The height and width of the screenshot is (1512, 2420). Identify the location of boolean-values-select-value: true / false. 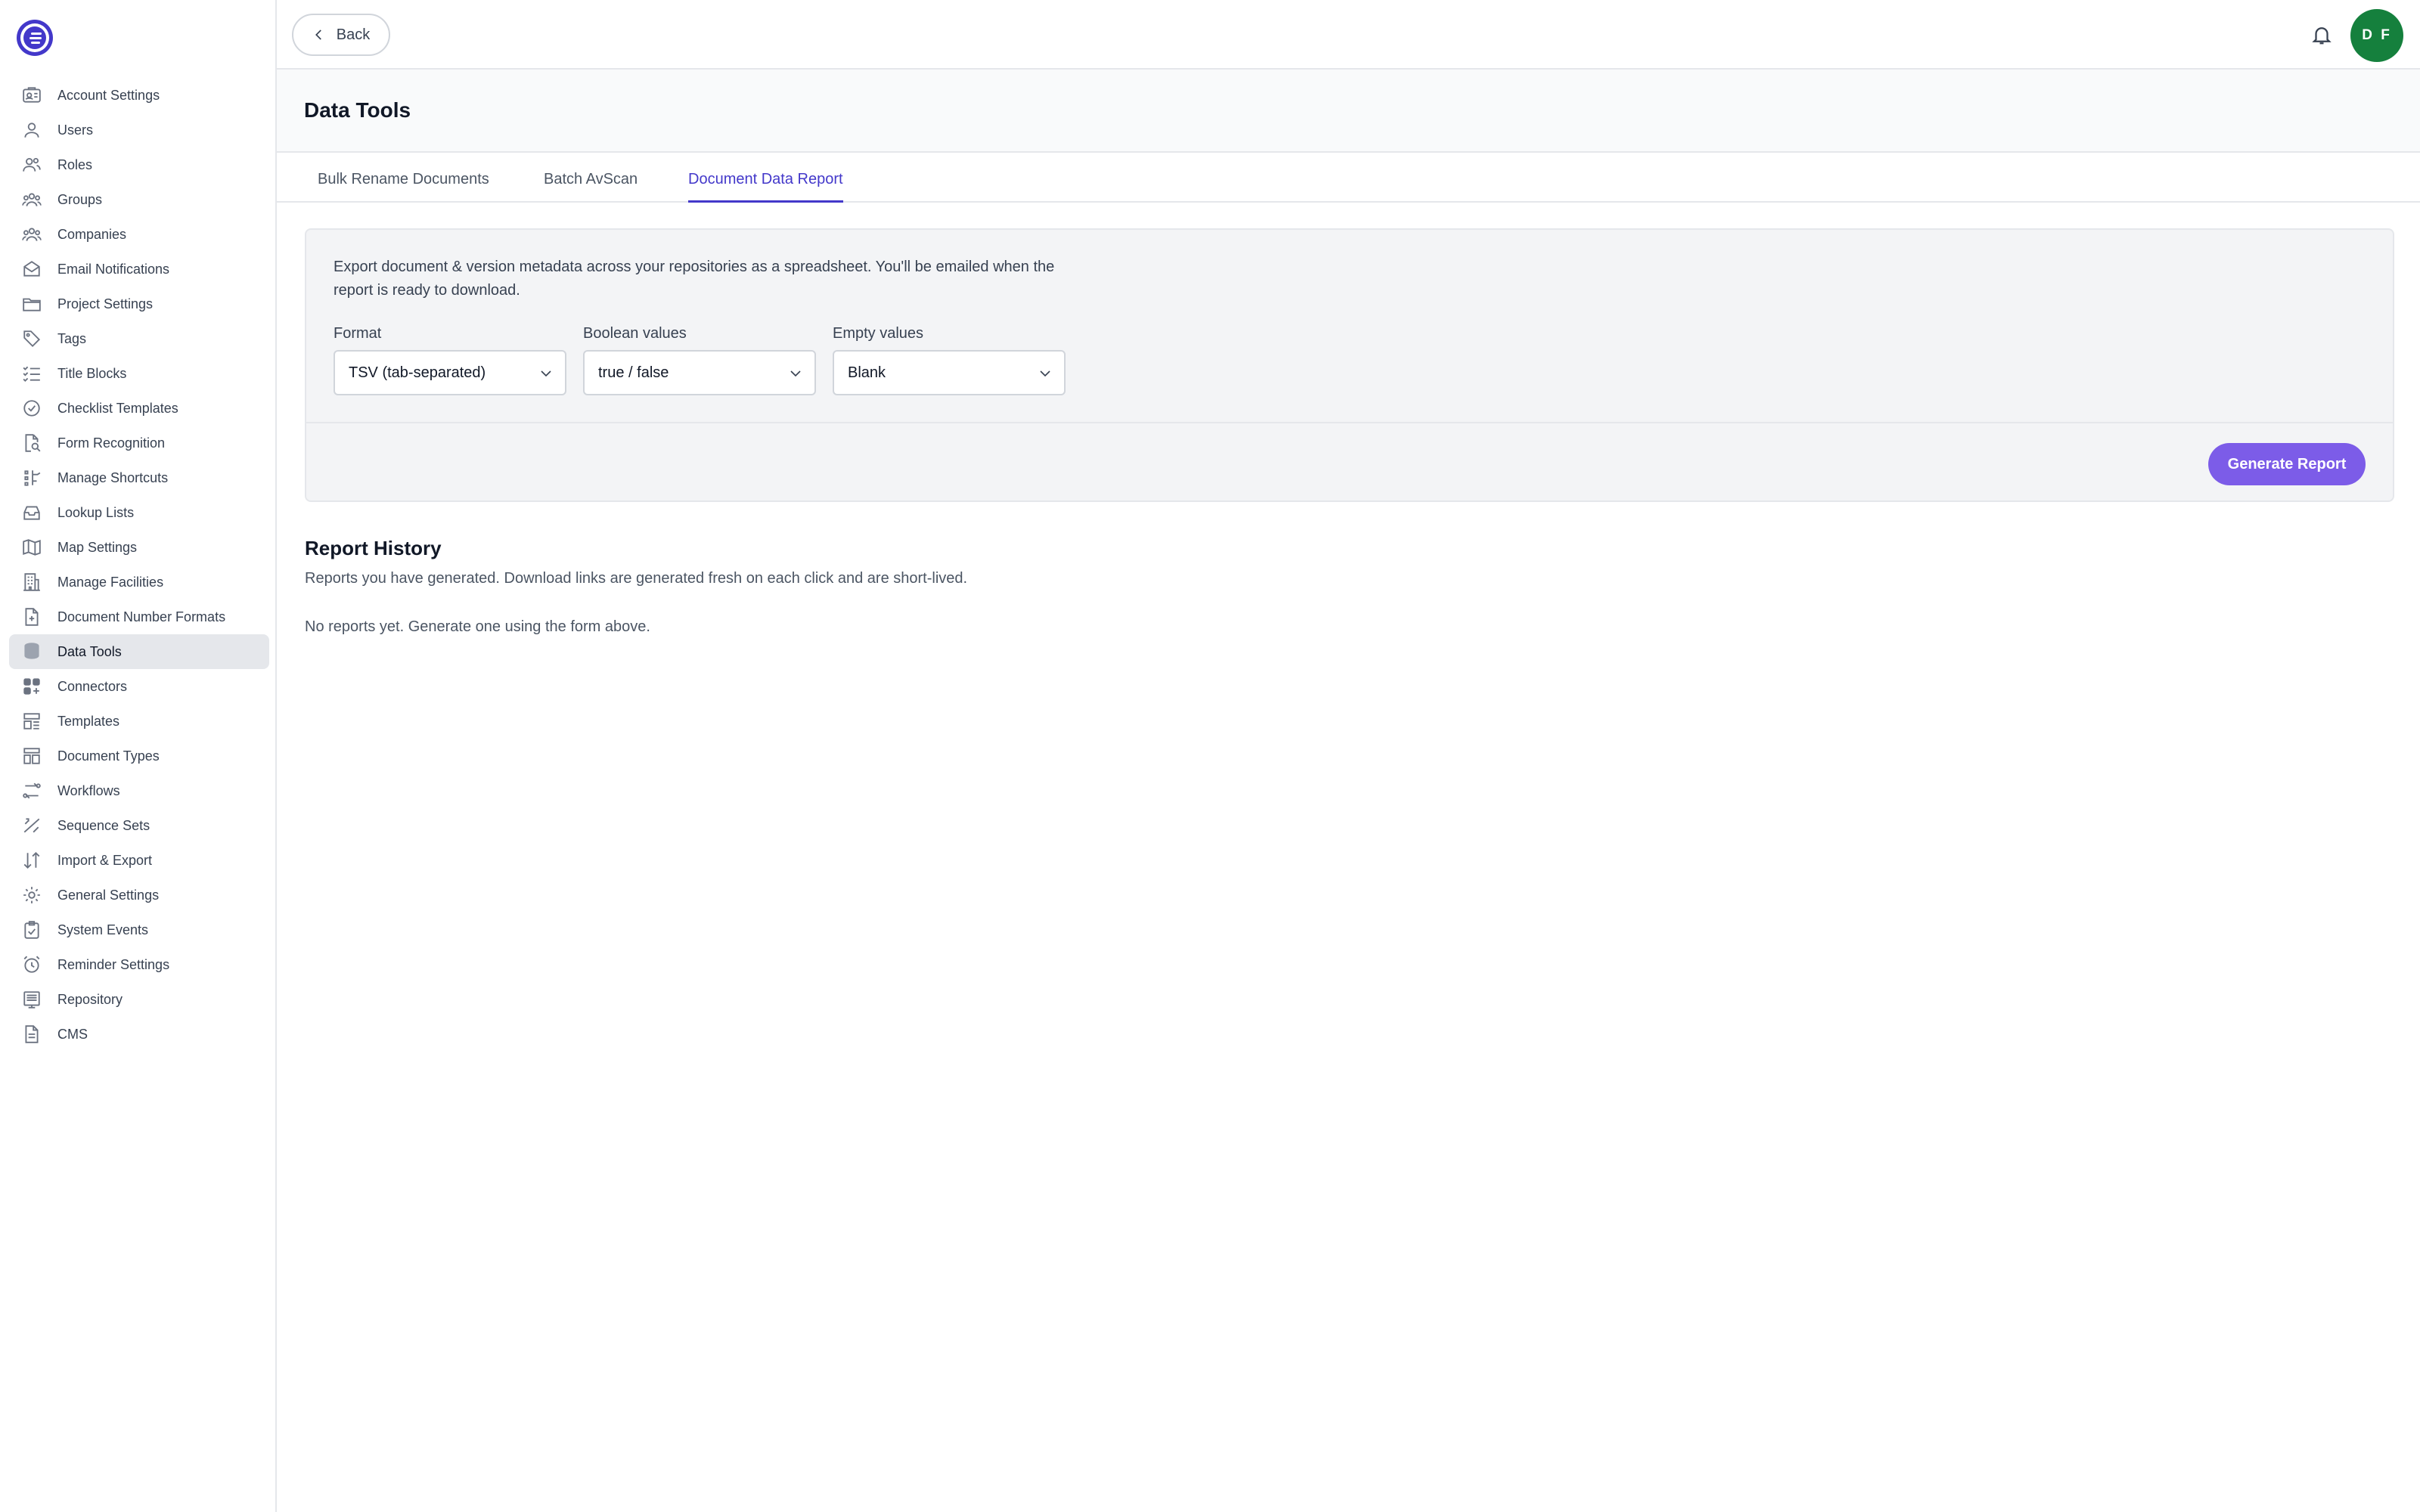
(633, 372).